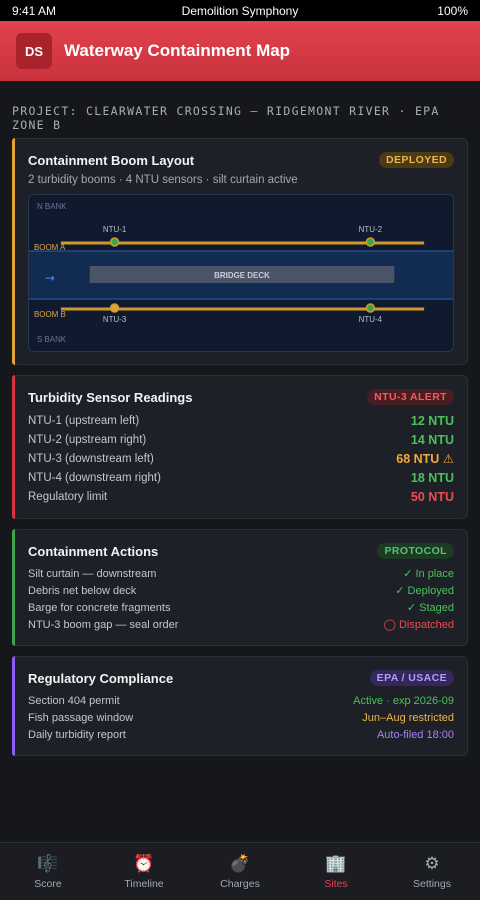 This screenshot has width=480, height=900. What do you see at coordinates (241, 734) in the screenshot?
I see `compliance-row: Daily turbidity report Auto-filed 18:00` at bounding box center [241, 734].